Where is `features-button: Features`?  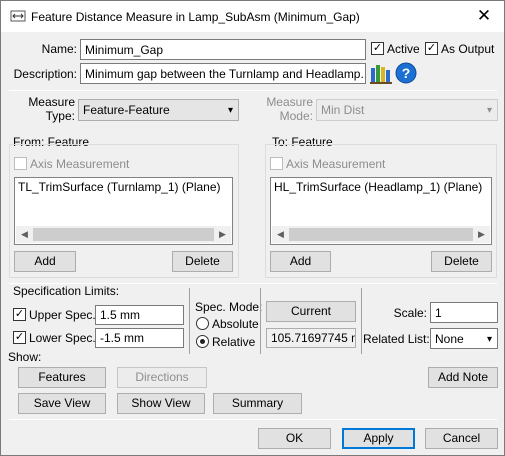 features-button: Features is located at coordinates (62, 377).